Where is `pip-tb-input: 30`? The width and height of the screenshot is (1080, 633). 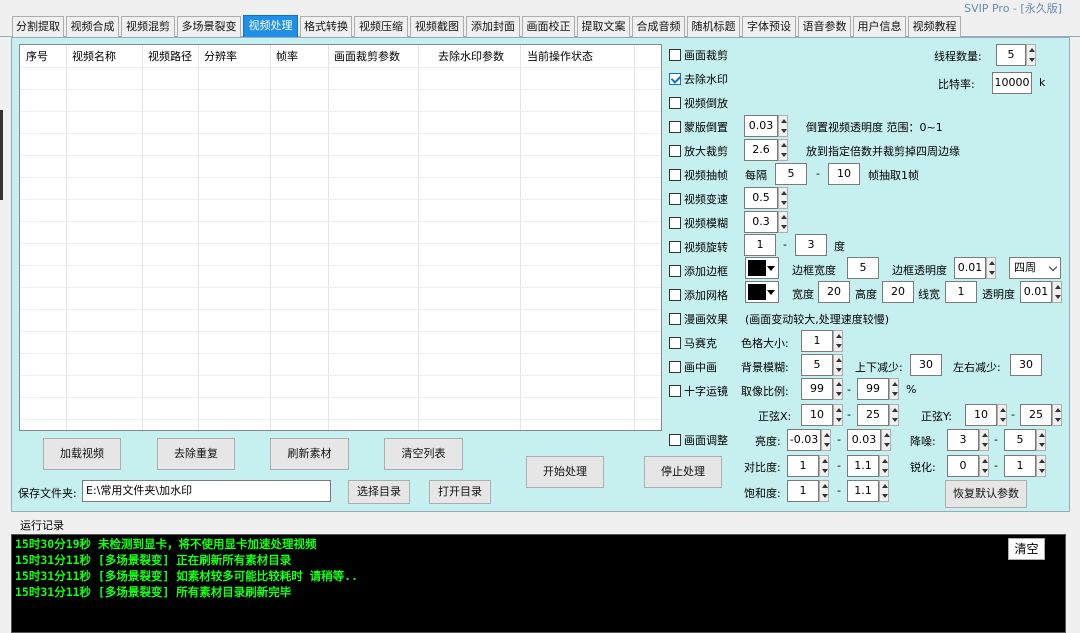 pip-tb-input: 30 is located at coordinates (926, 365).